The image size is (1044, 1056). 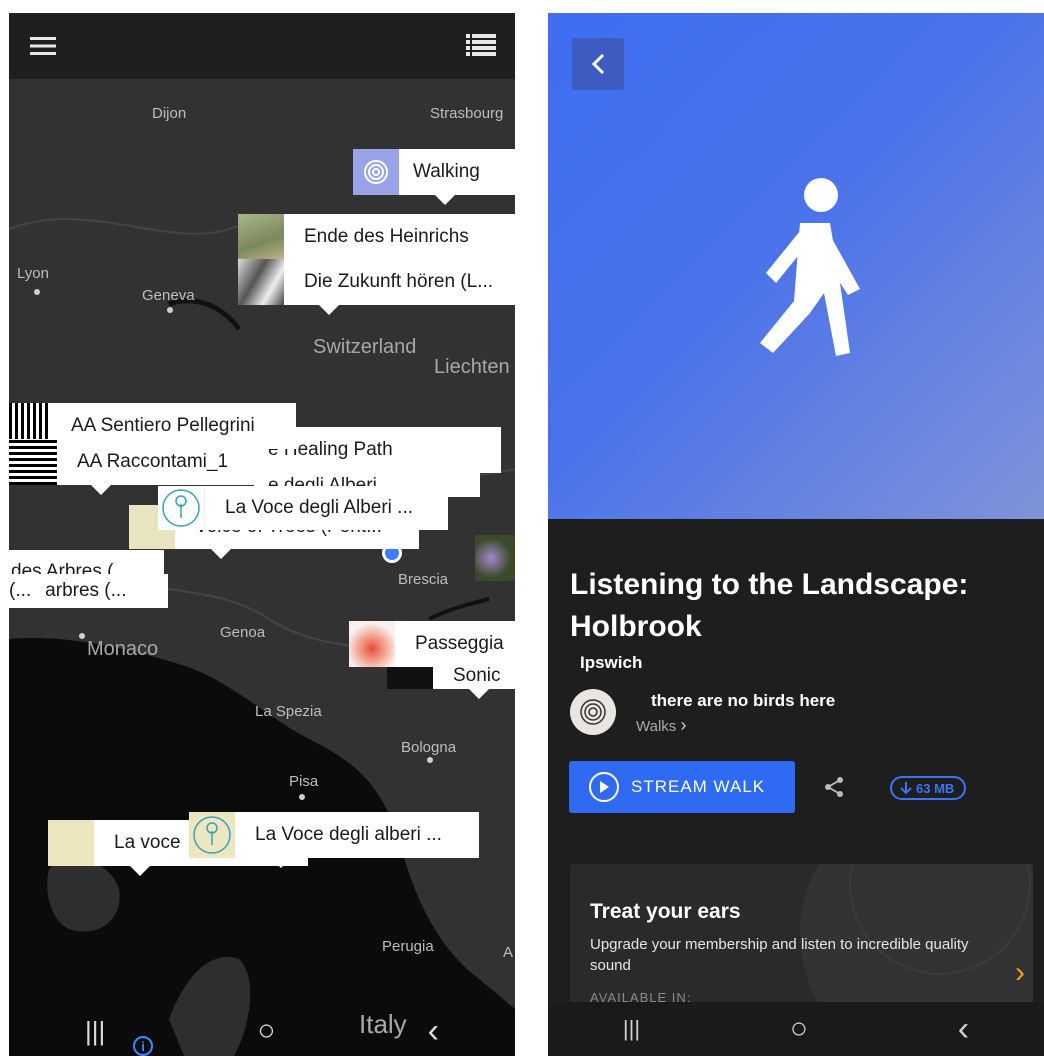 I want to click on map-label-switzerland: Switzerland, so click(x=365, y=347).